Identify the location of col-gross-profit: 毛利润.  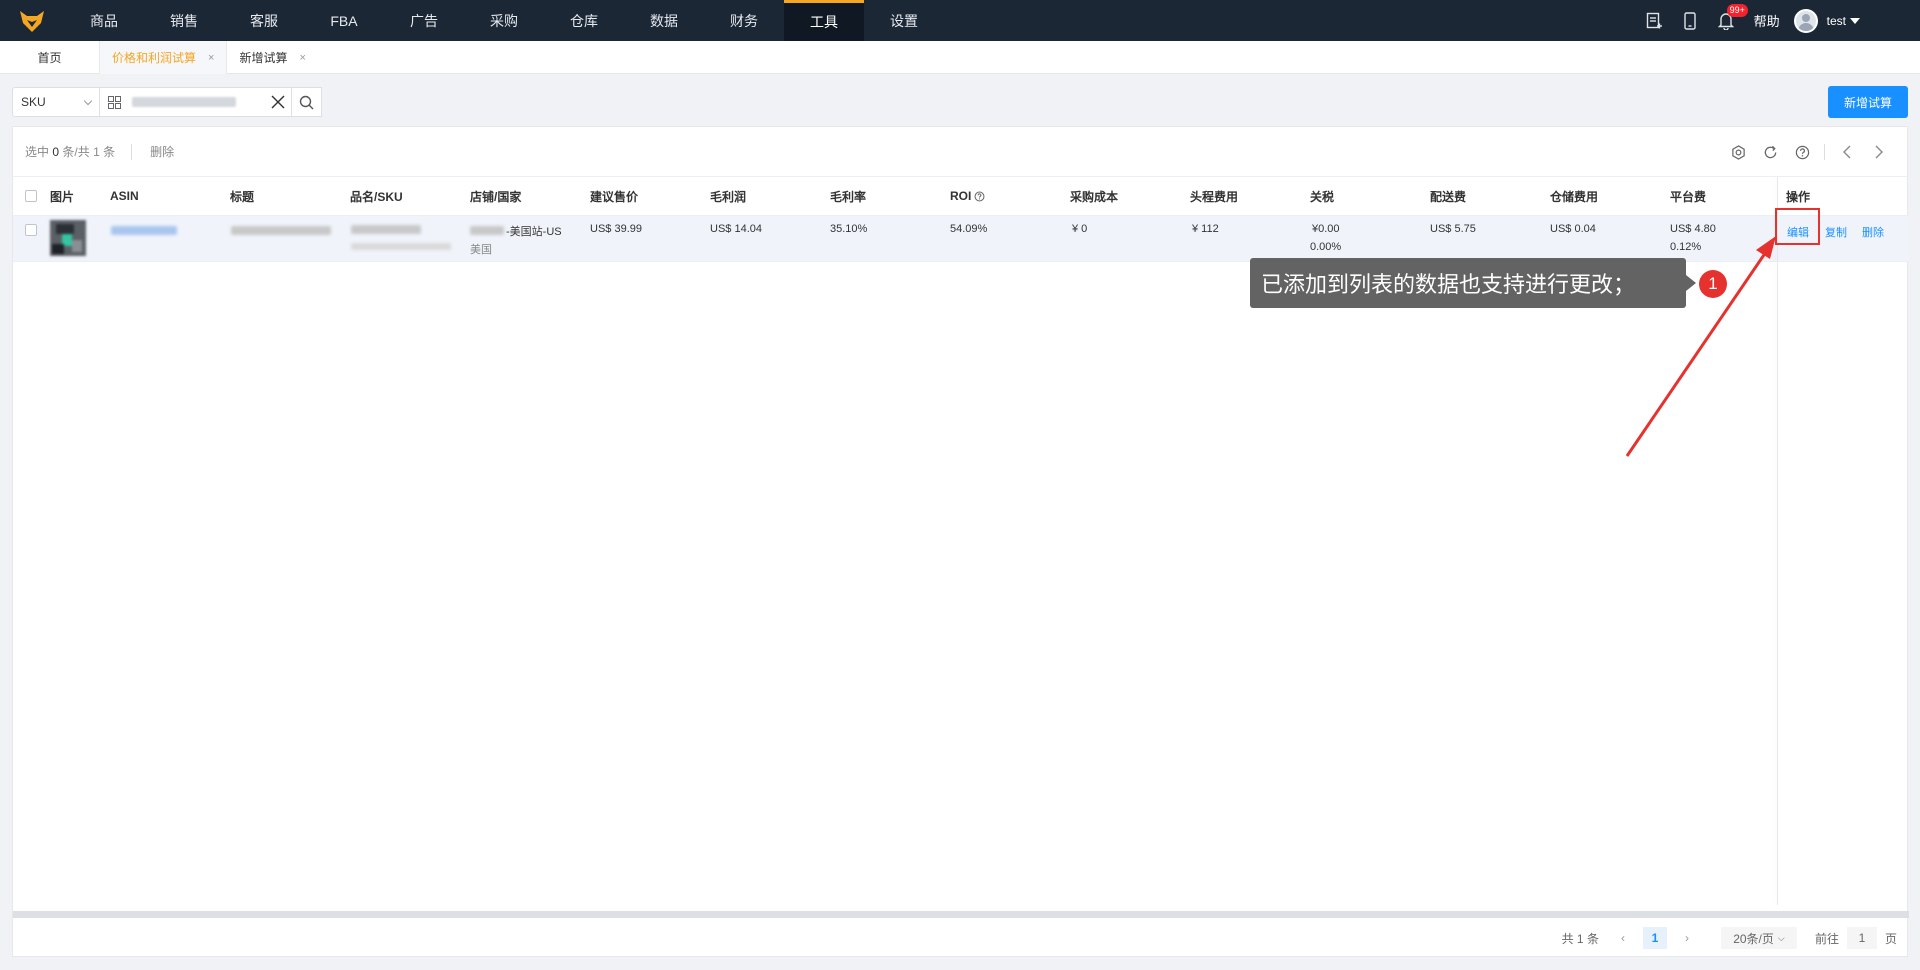
(728, 196).